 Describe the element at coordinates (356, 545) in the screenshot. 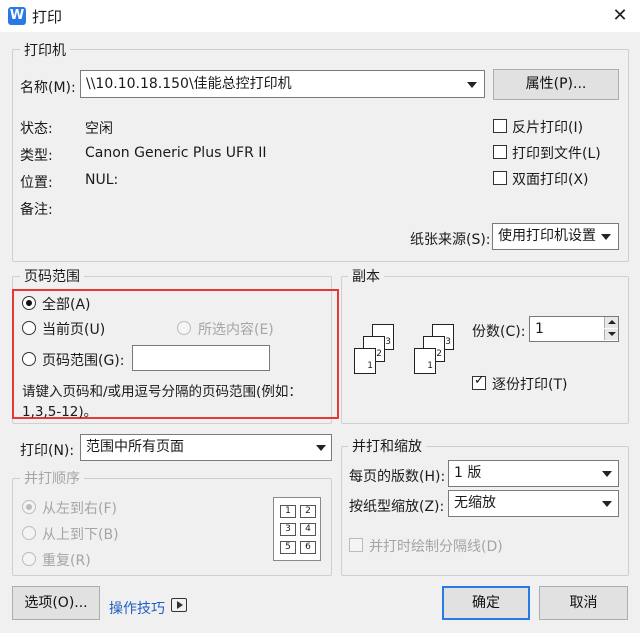

I see `draw-borders-checkbox` at that location.